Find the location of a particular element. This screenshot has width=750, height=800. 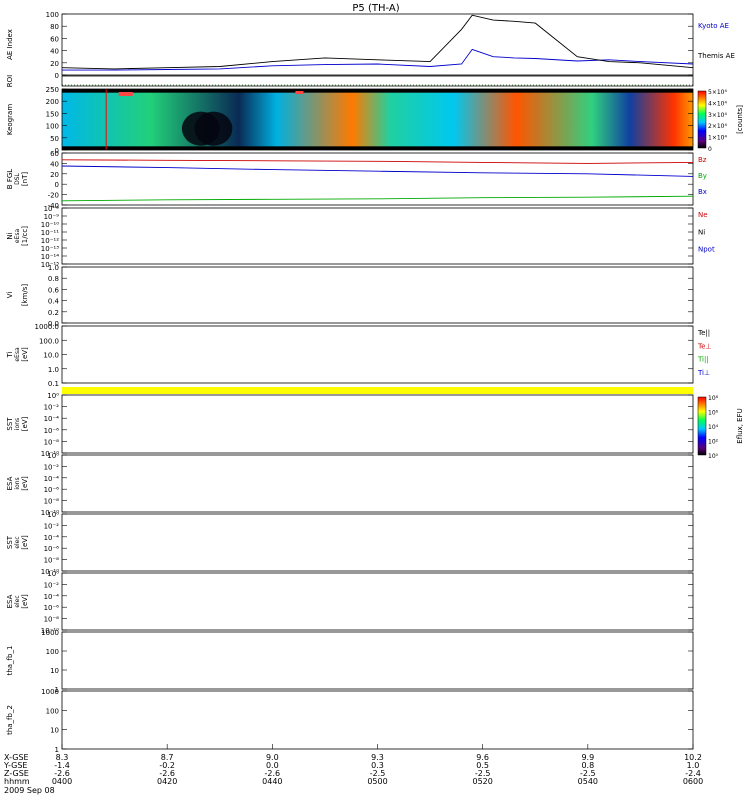

y-tick-label: 10⁻¹¹ is located at coordinates (50, 233).